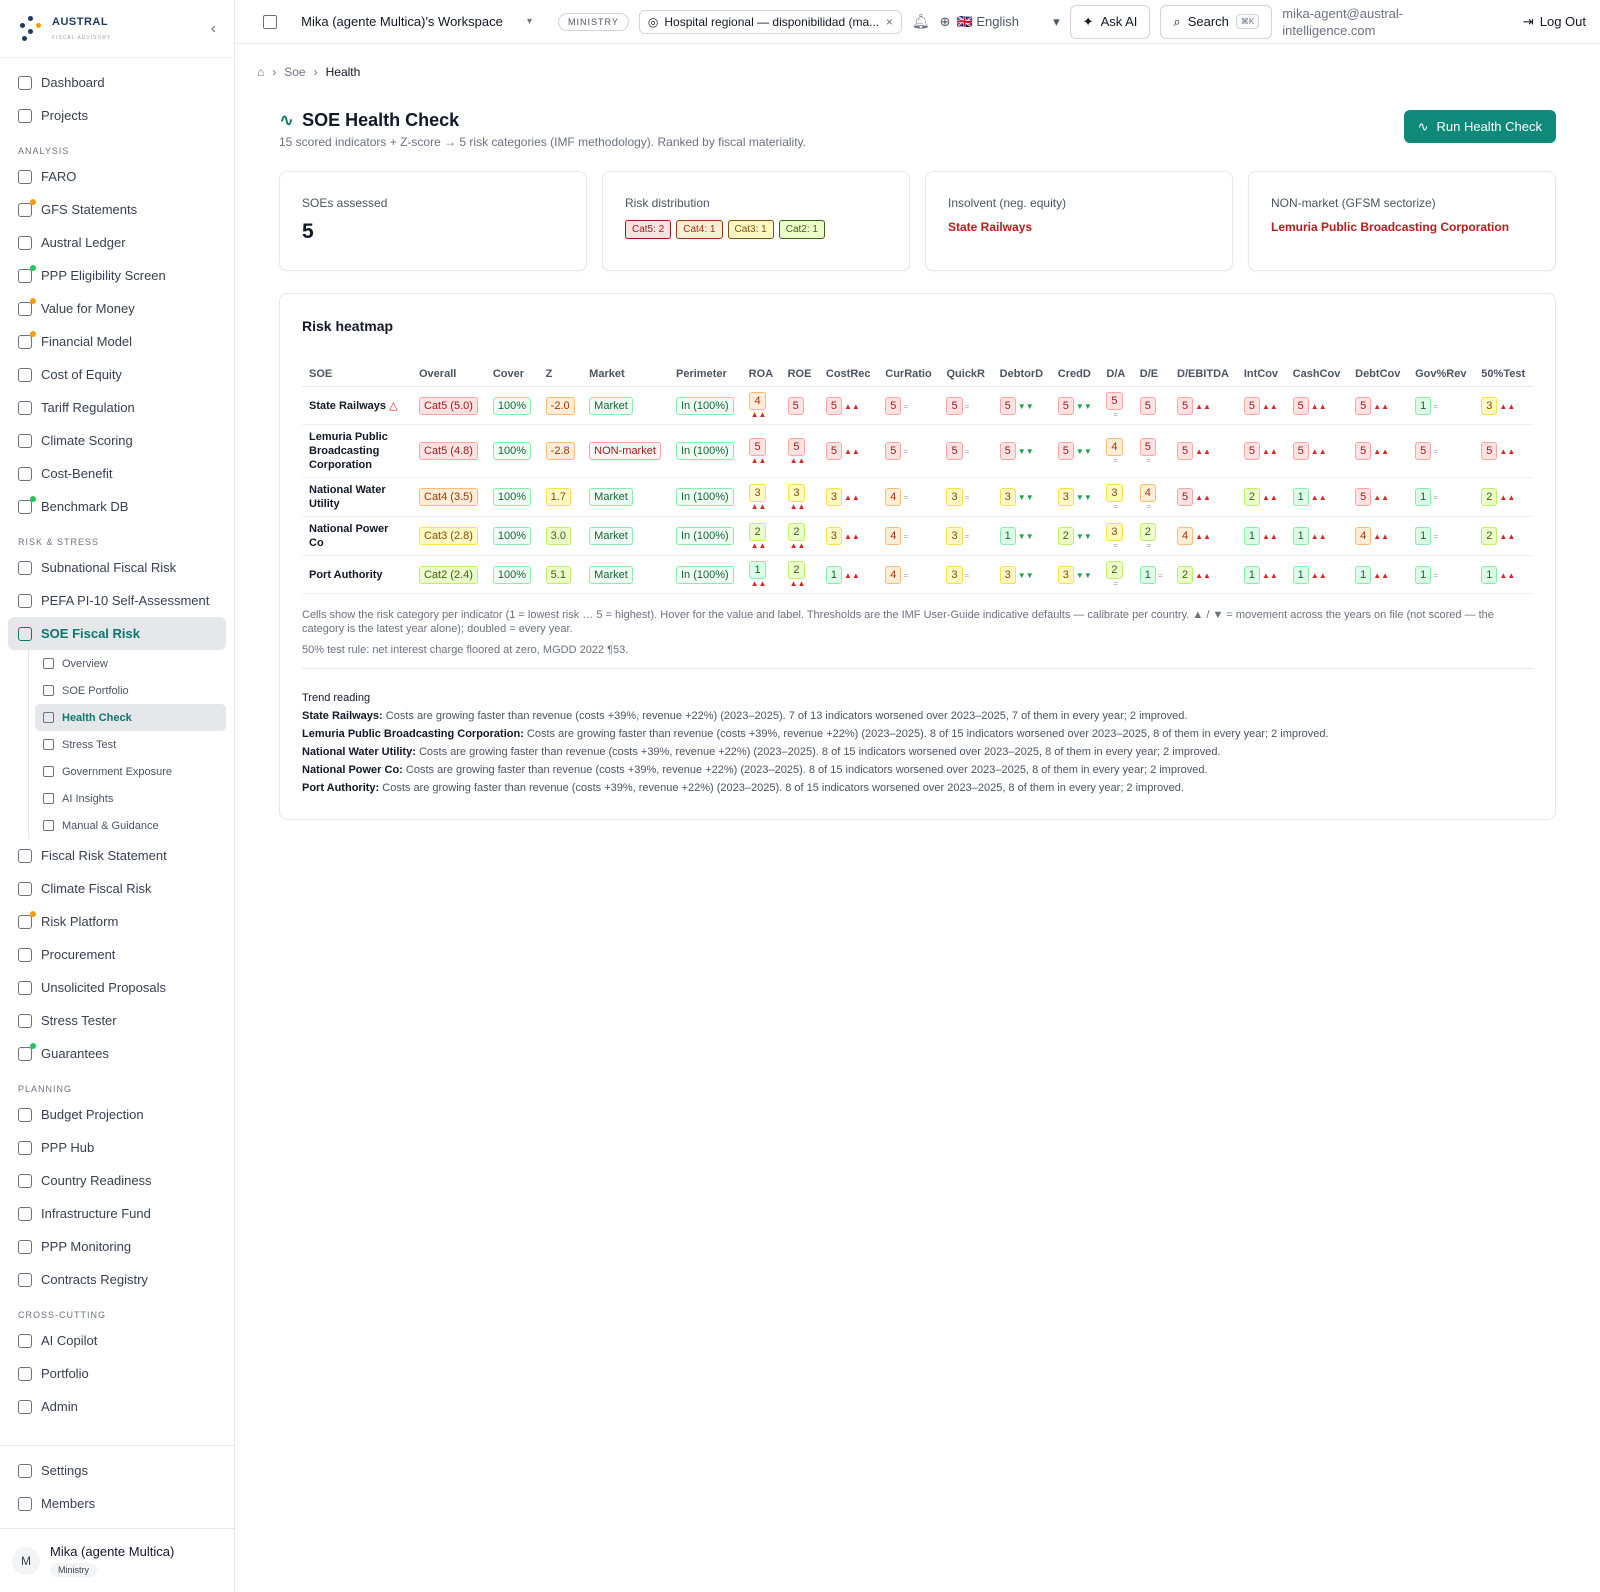 This screenshot has width=1600, height=1592. What do you see at coordinates (117, 1246) in the screenshot?
I see `sidebar-item-ppp-monitoring: PPP Monitoring` at bounding box center [117, 1246].